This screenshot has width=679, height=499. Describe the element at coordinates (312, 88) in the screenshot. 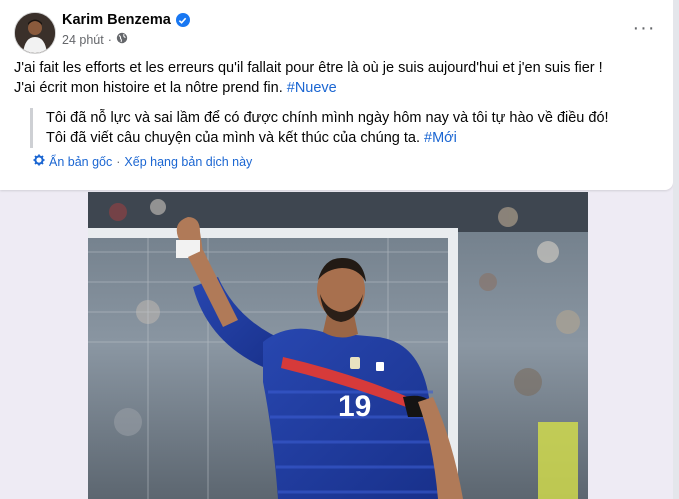

I see `hashtag-link: #Nueve` at that location.